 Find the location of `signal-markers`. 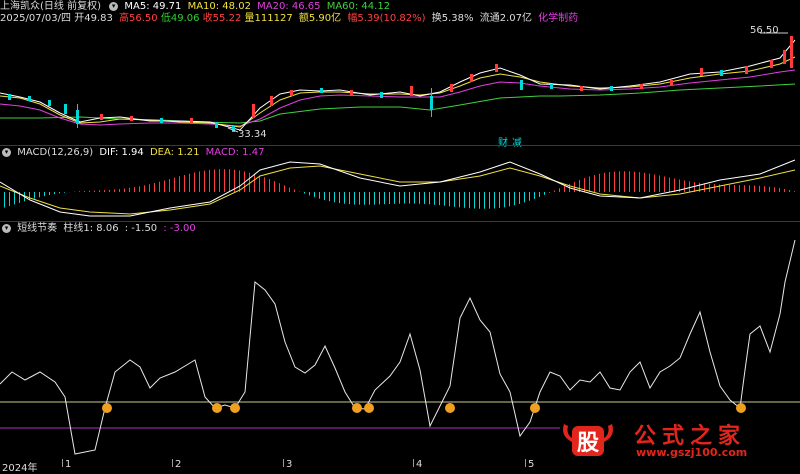

signal-markers is located at coordinates (424, 408).